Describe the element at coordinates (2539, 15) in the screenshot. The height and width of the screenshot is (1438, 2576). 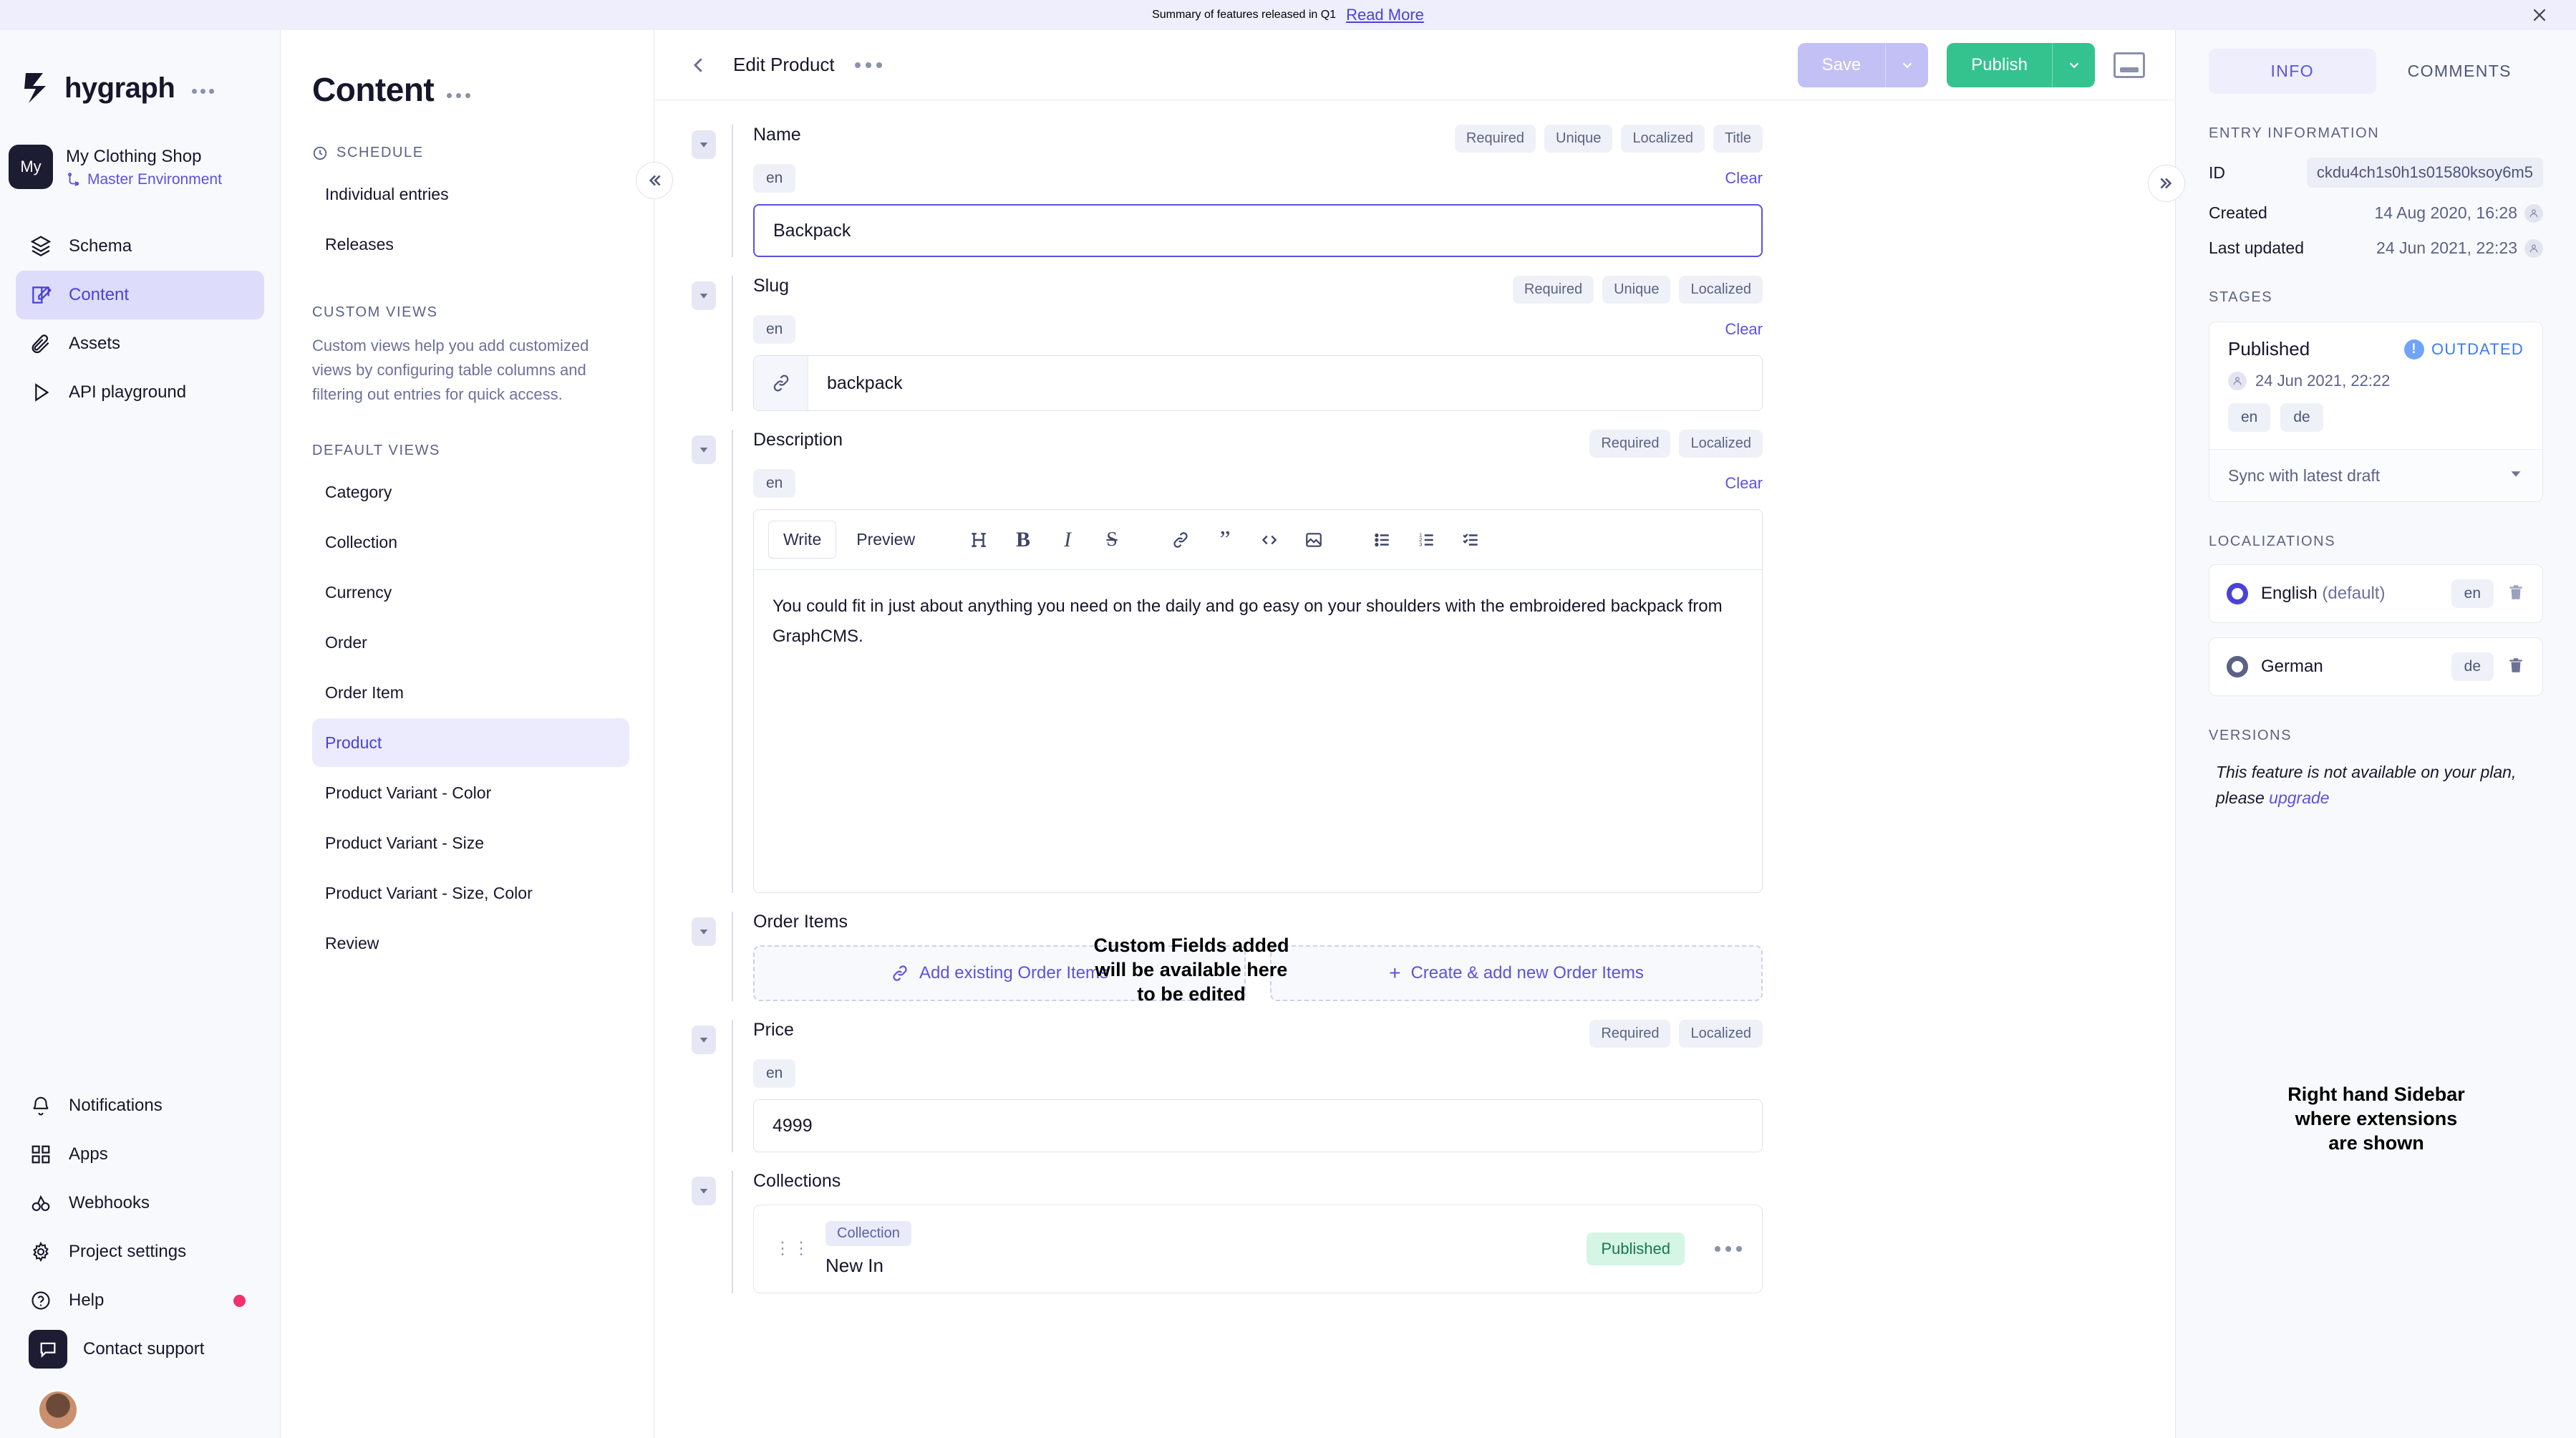
I see `close-icon` at that location.